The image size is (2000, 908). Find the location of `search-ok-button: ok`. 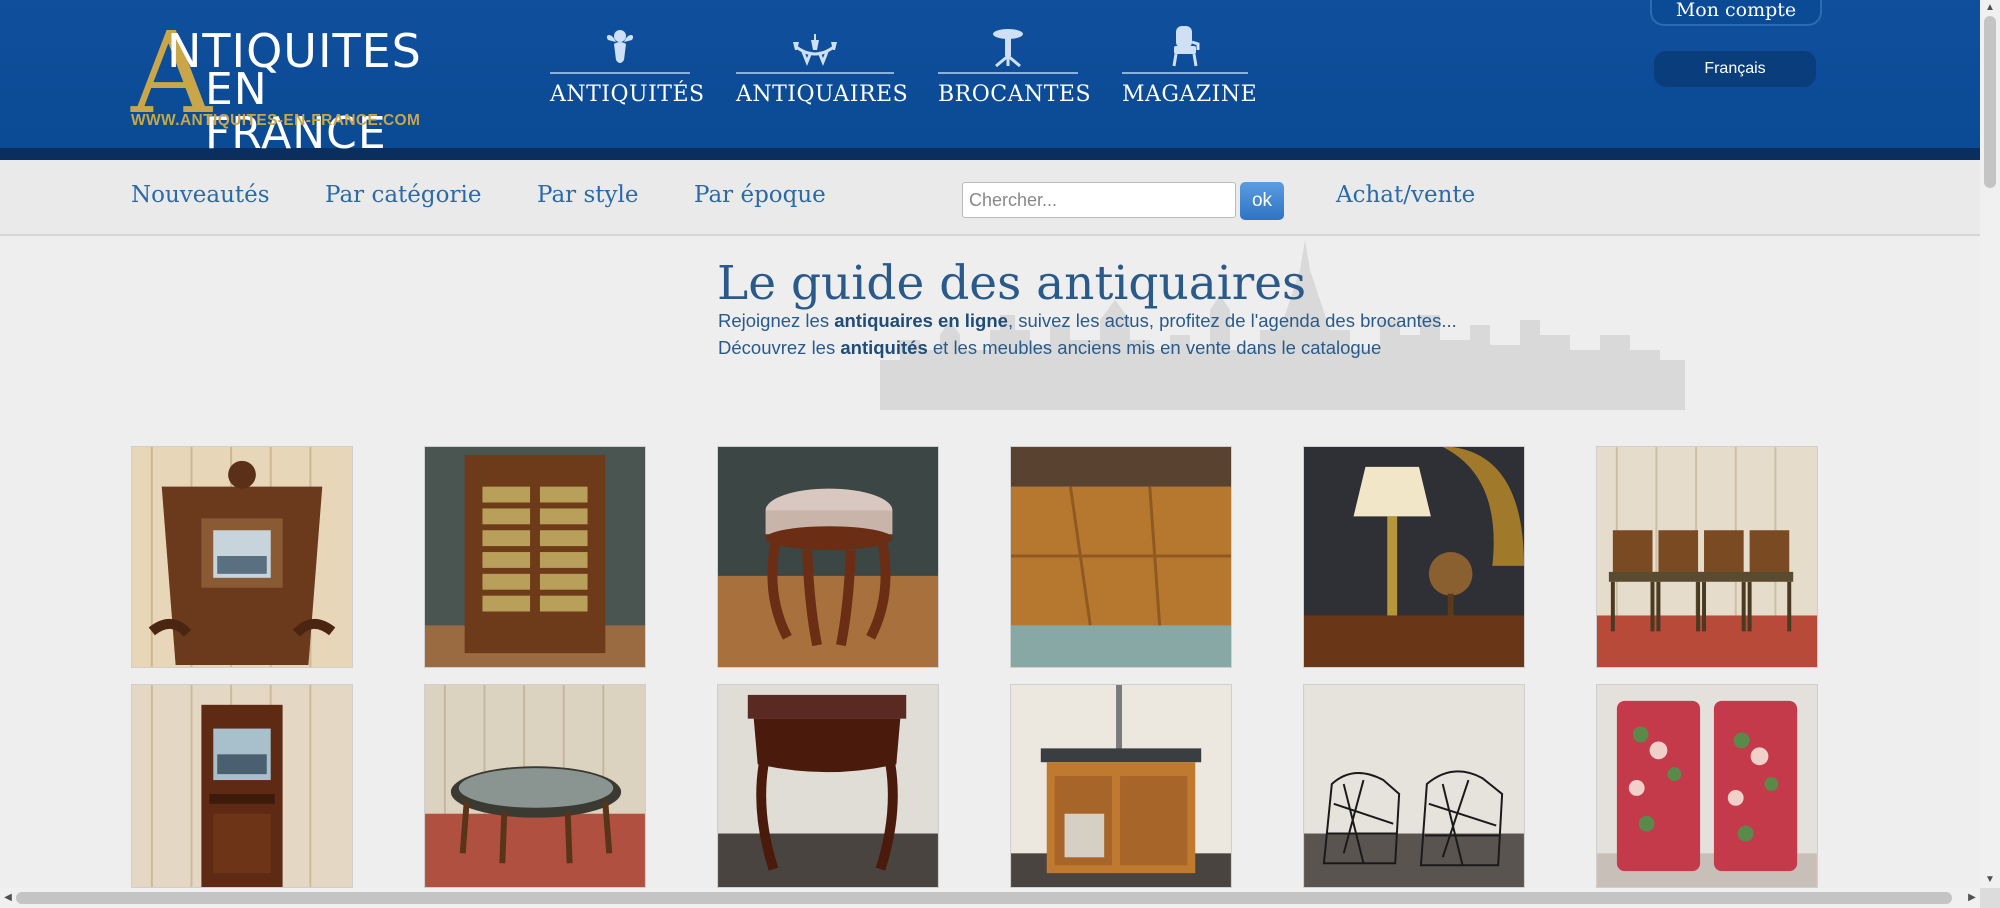

search-ok-button: ok is located at coordinates (1262, 201).